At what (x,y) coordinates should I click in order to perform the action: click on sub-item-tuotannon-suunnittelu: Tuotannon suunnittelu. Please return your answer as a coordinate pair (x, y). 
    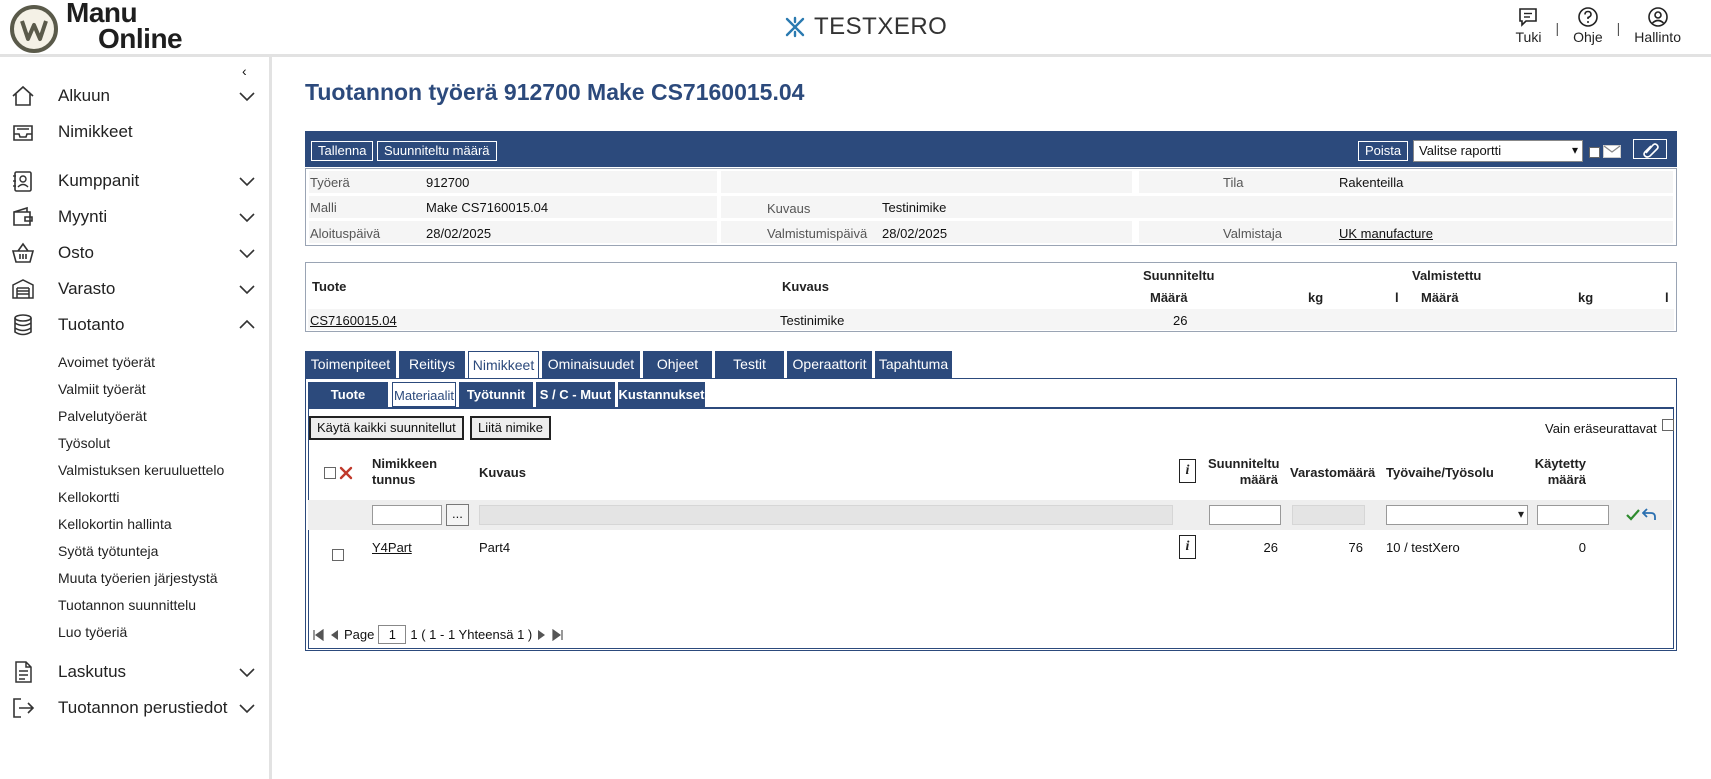
    Looking at the image, I should click on (127, 605).